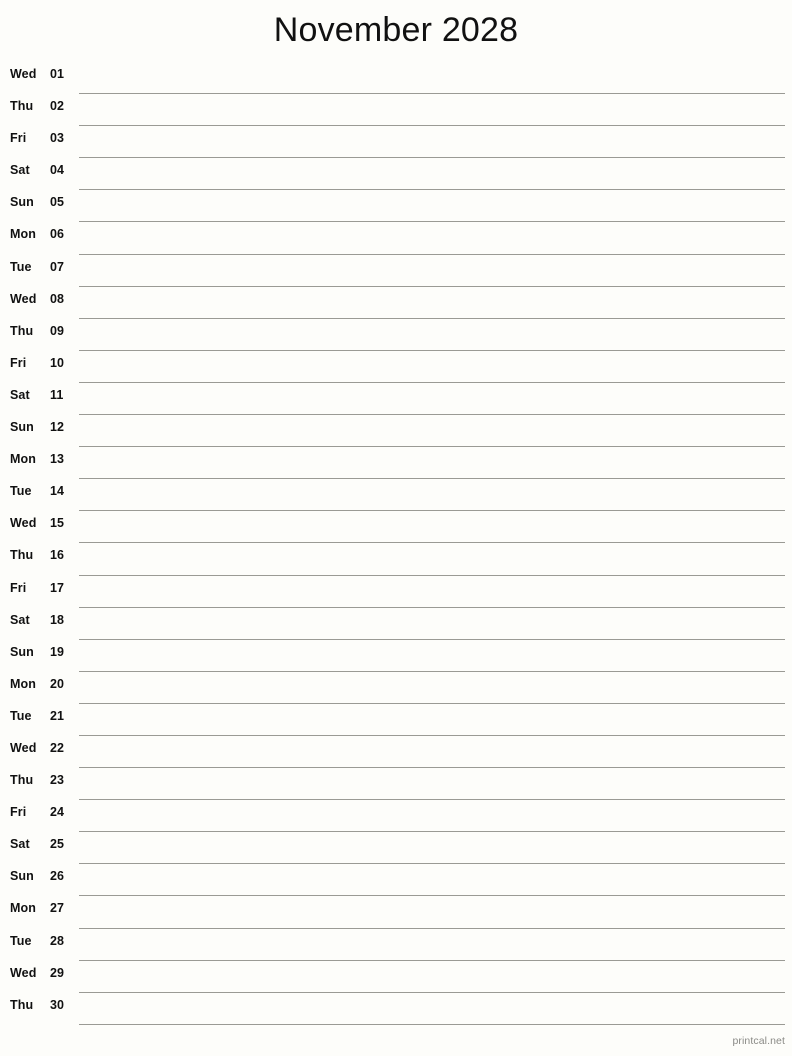  I want to click on day-label-group: Thu 30, so click(40, 1009).